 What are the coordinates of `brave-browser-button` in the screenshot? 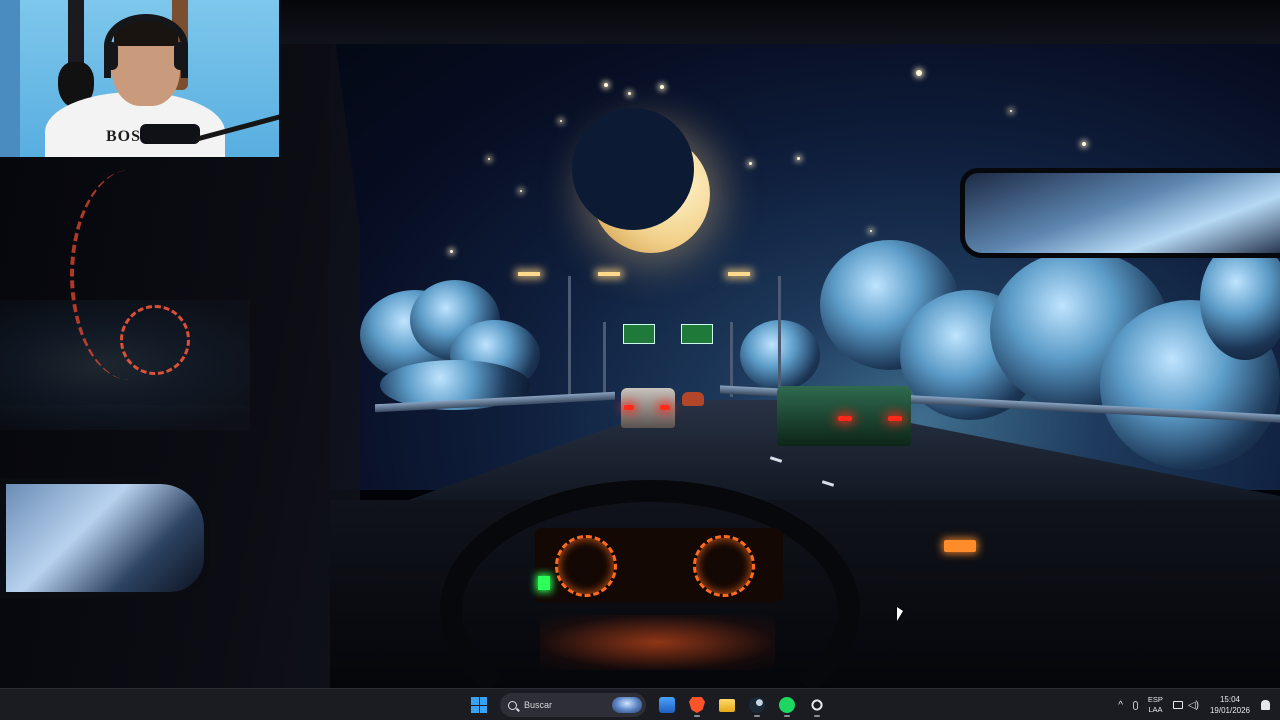 It's located at (697, 705).